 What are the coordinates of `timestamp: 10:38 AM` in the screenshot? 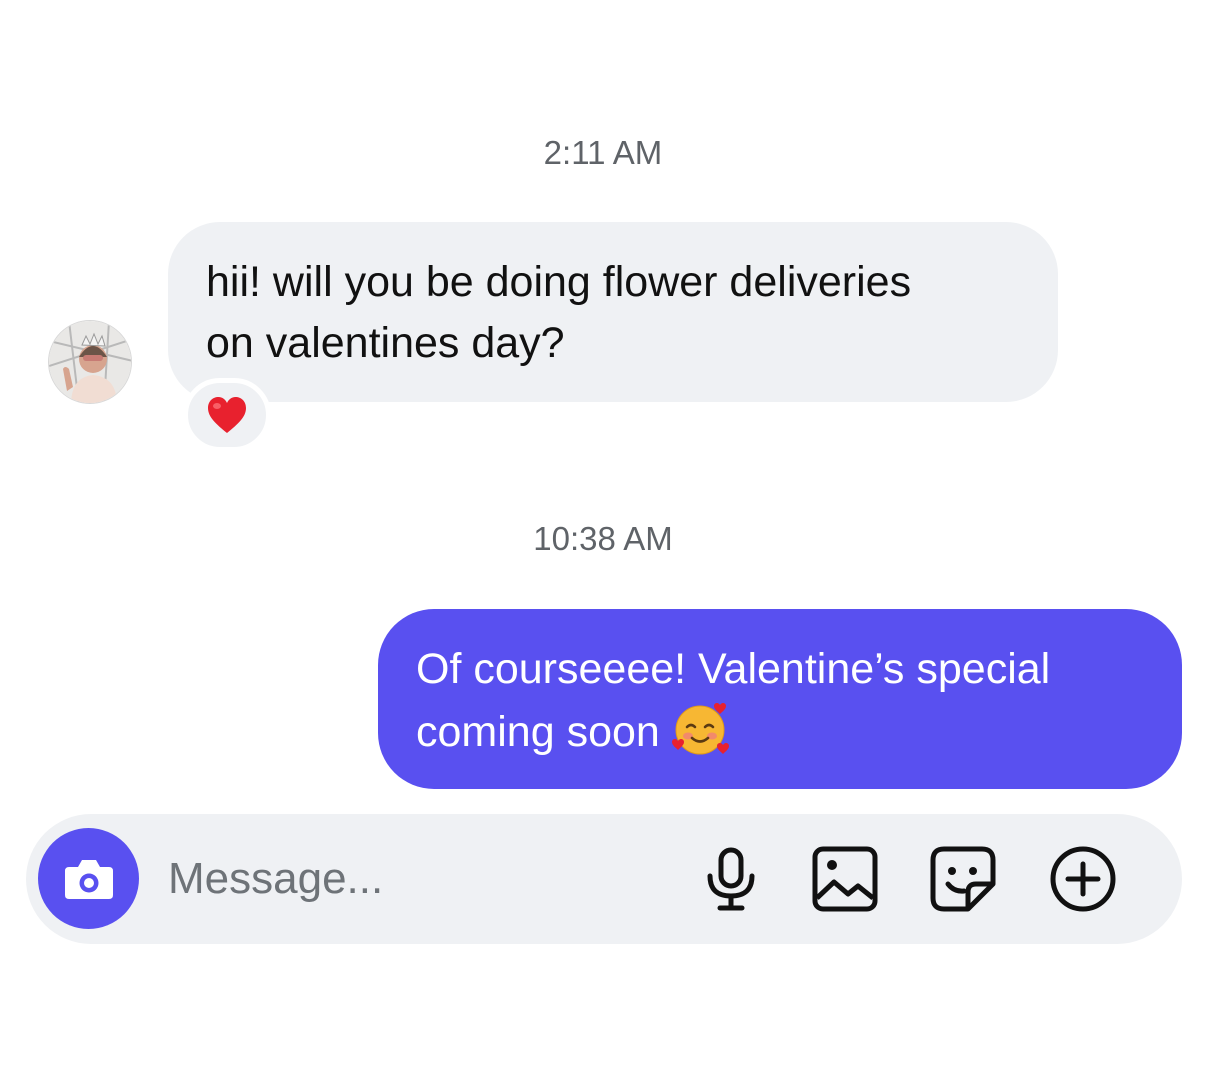 It's located at (603, 538).